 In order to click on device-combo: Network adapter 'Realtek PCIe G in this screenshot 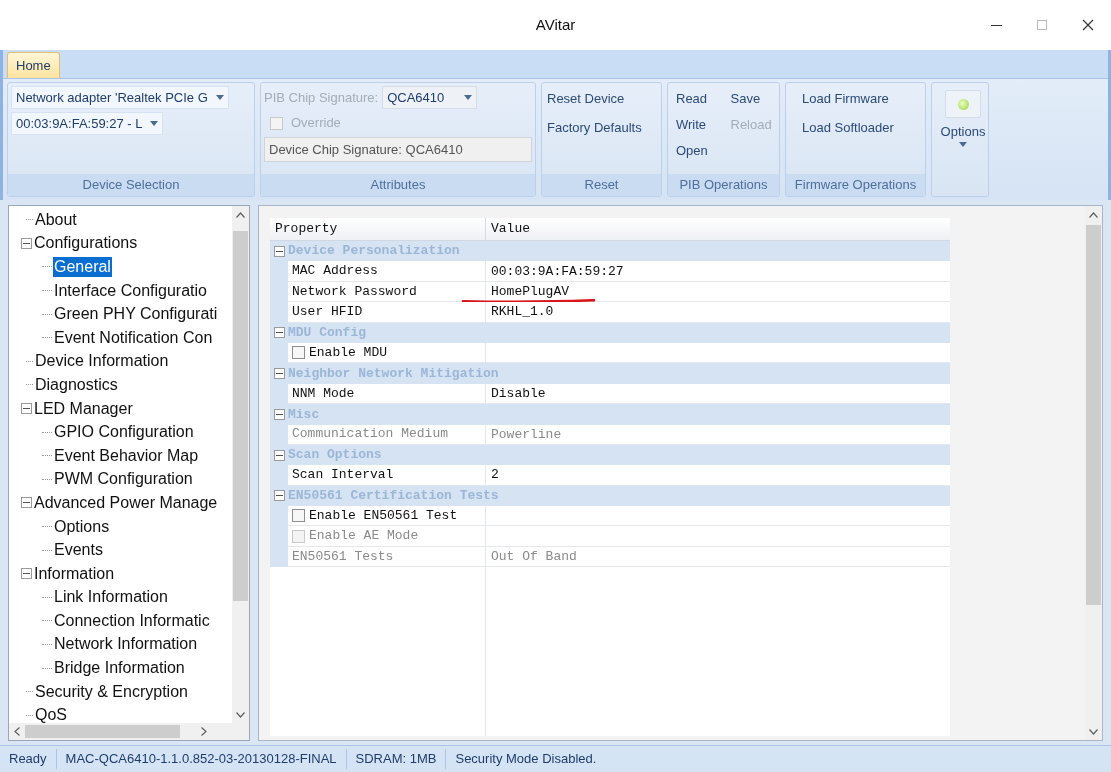, I will do `click(120, 97)`.